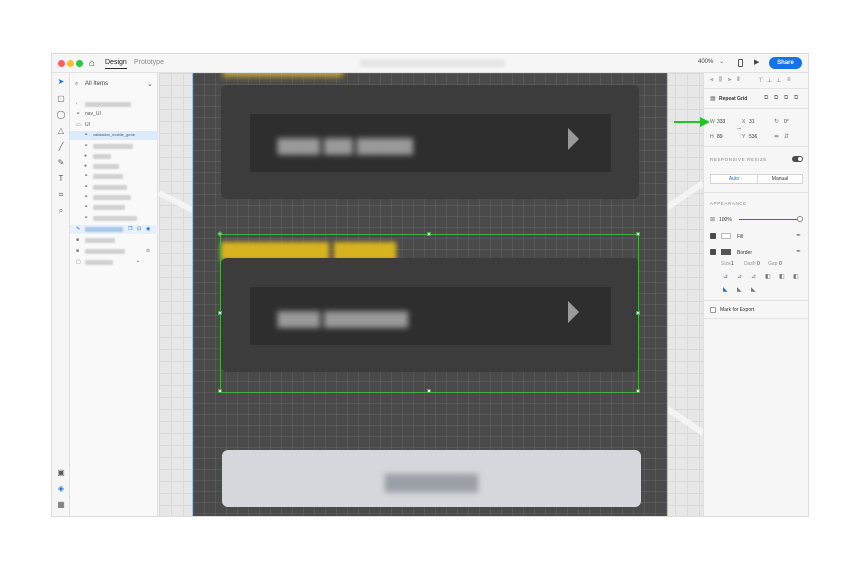 The height and width of the screenshot is (584, 860). What do you see at coordinates (61, 211) in the screenshot?
I see `zoom-tool-icon: ⌕` at bounding box center [61, 211].